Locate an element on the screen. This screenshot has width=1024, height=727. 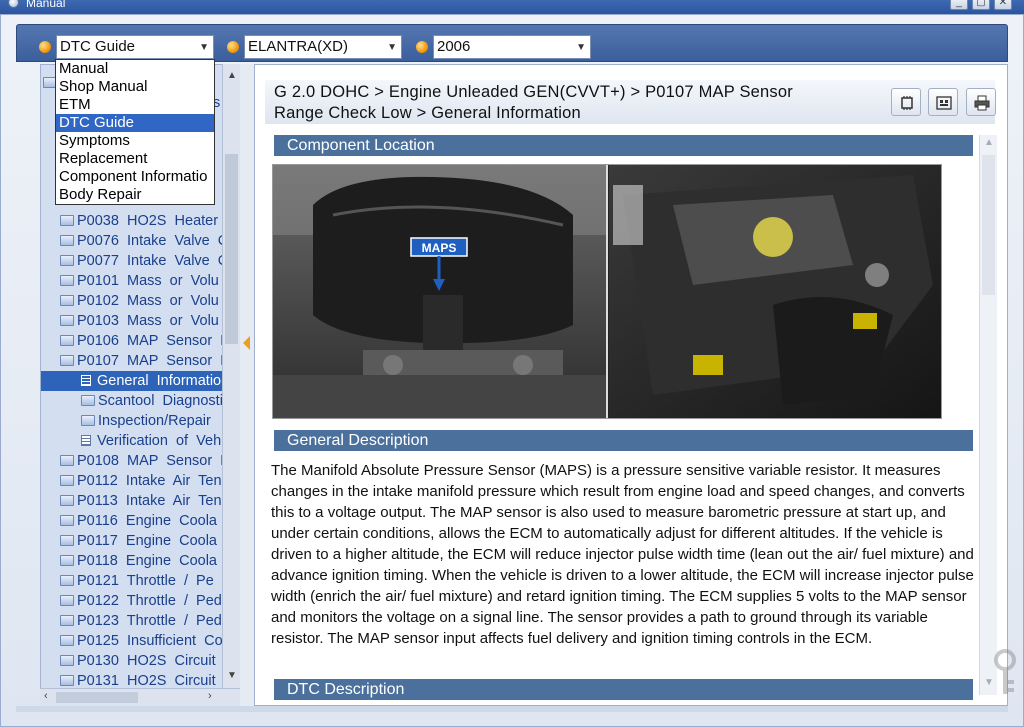
year-select: 2006 ▼ is located at coordinates (512, 47).